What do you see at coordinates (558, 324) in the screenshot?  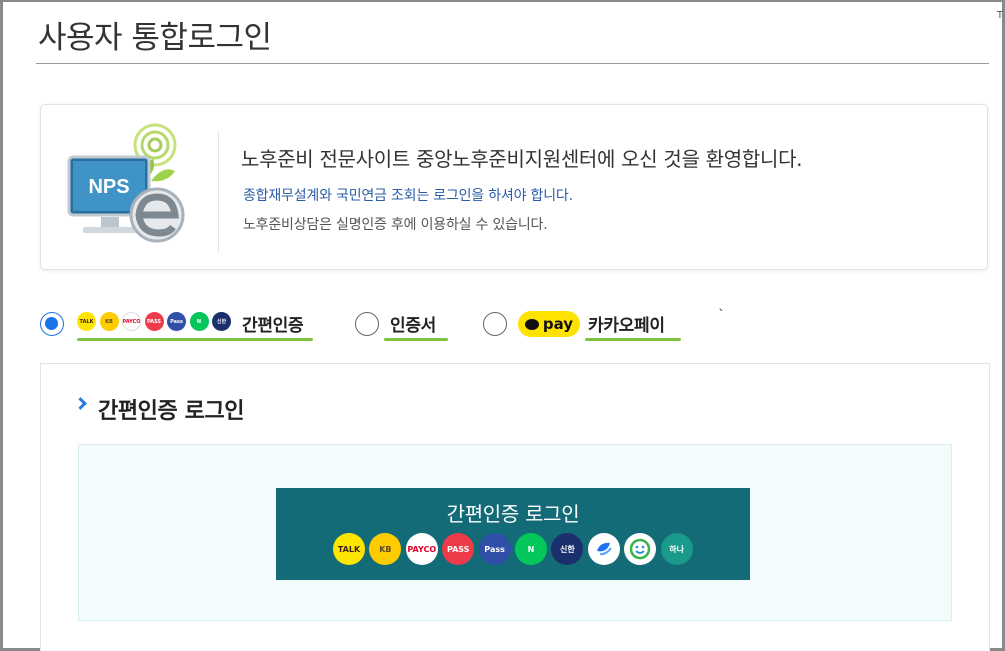 I see `kakaopay-pill-text: pay` at bounding box center [558, 324].